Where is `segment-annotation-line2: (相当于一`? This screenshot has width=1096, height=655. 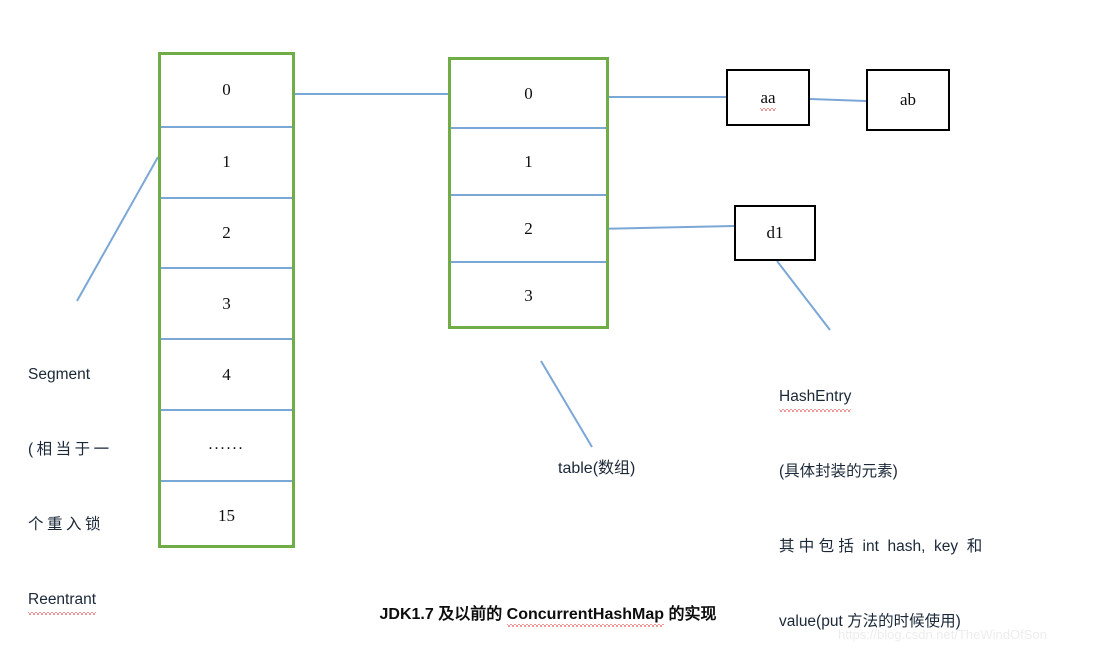
segment-annotation-line2: (相当于一 is located at coordinates (70, 449).